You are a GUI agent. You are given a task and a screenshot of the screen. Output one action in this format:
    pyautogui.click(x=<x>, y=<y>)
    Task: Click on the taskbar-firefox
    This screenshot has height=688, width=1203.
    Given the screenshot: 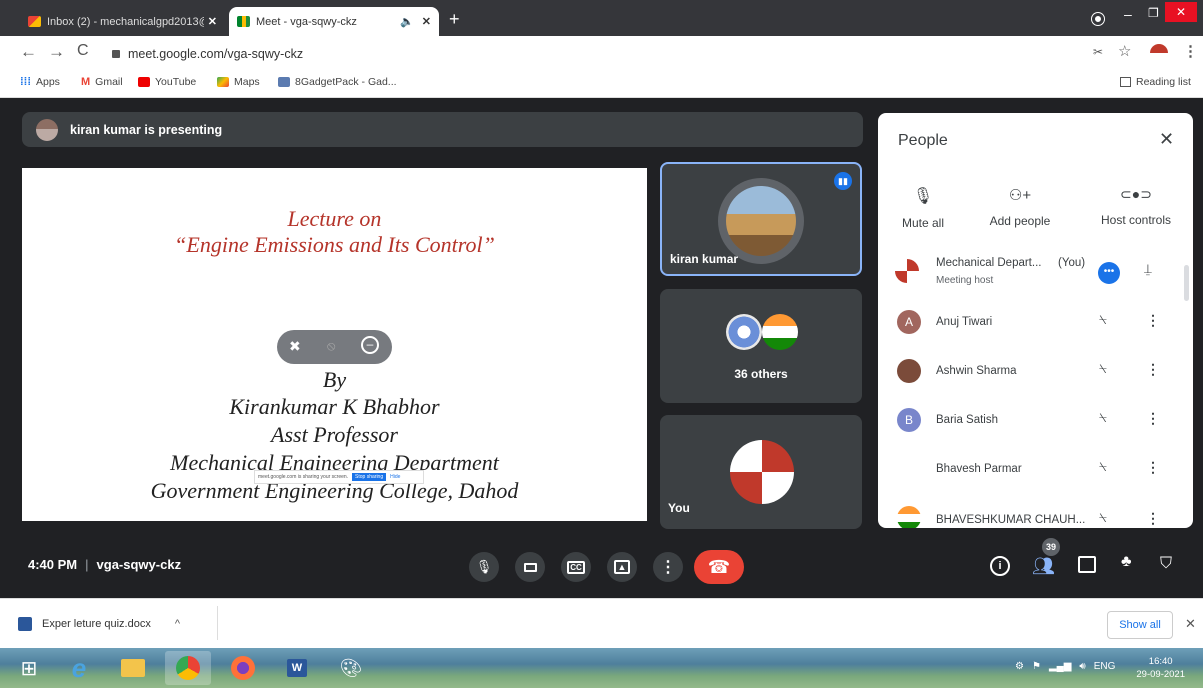 What is the action you would take?
    pyautogui.click(x=243, y=668)
    